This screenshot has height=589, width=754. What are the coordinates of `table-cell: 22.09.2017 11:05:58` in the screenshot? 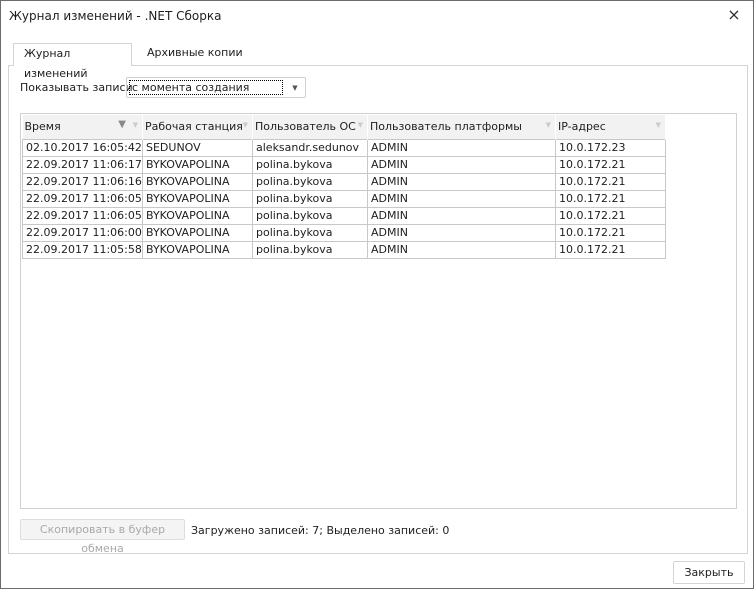 It's located at (82, 249).